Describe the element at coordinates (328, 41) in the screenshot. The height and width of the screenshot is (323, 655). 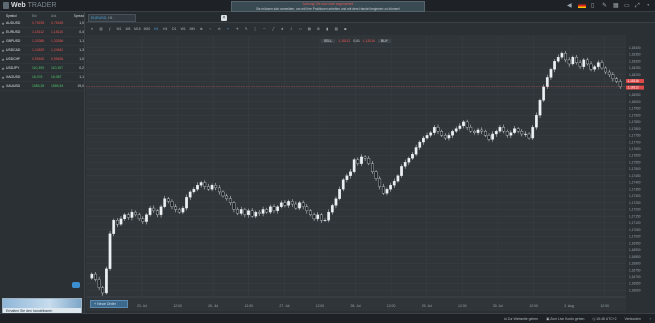
I see `sell-button: SELL` at that location.